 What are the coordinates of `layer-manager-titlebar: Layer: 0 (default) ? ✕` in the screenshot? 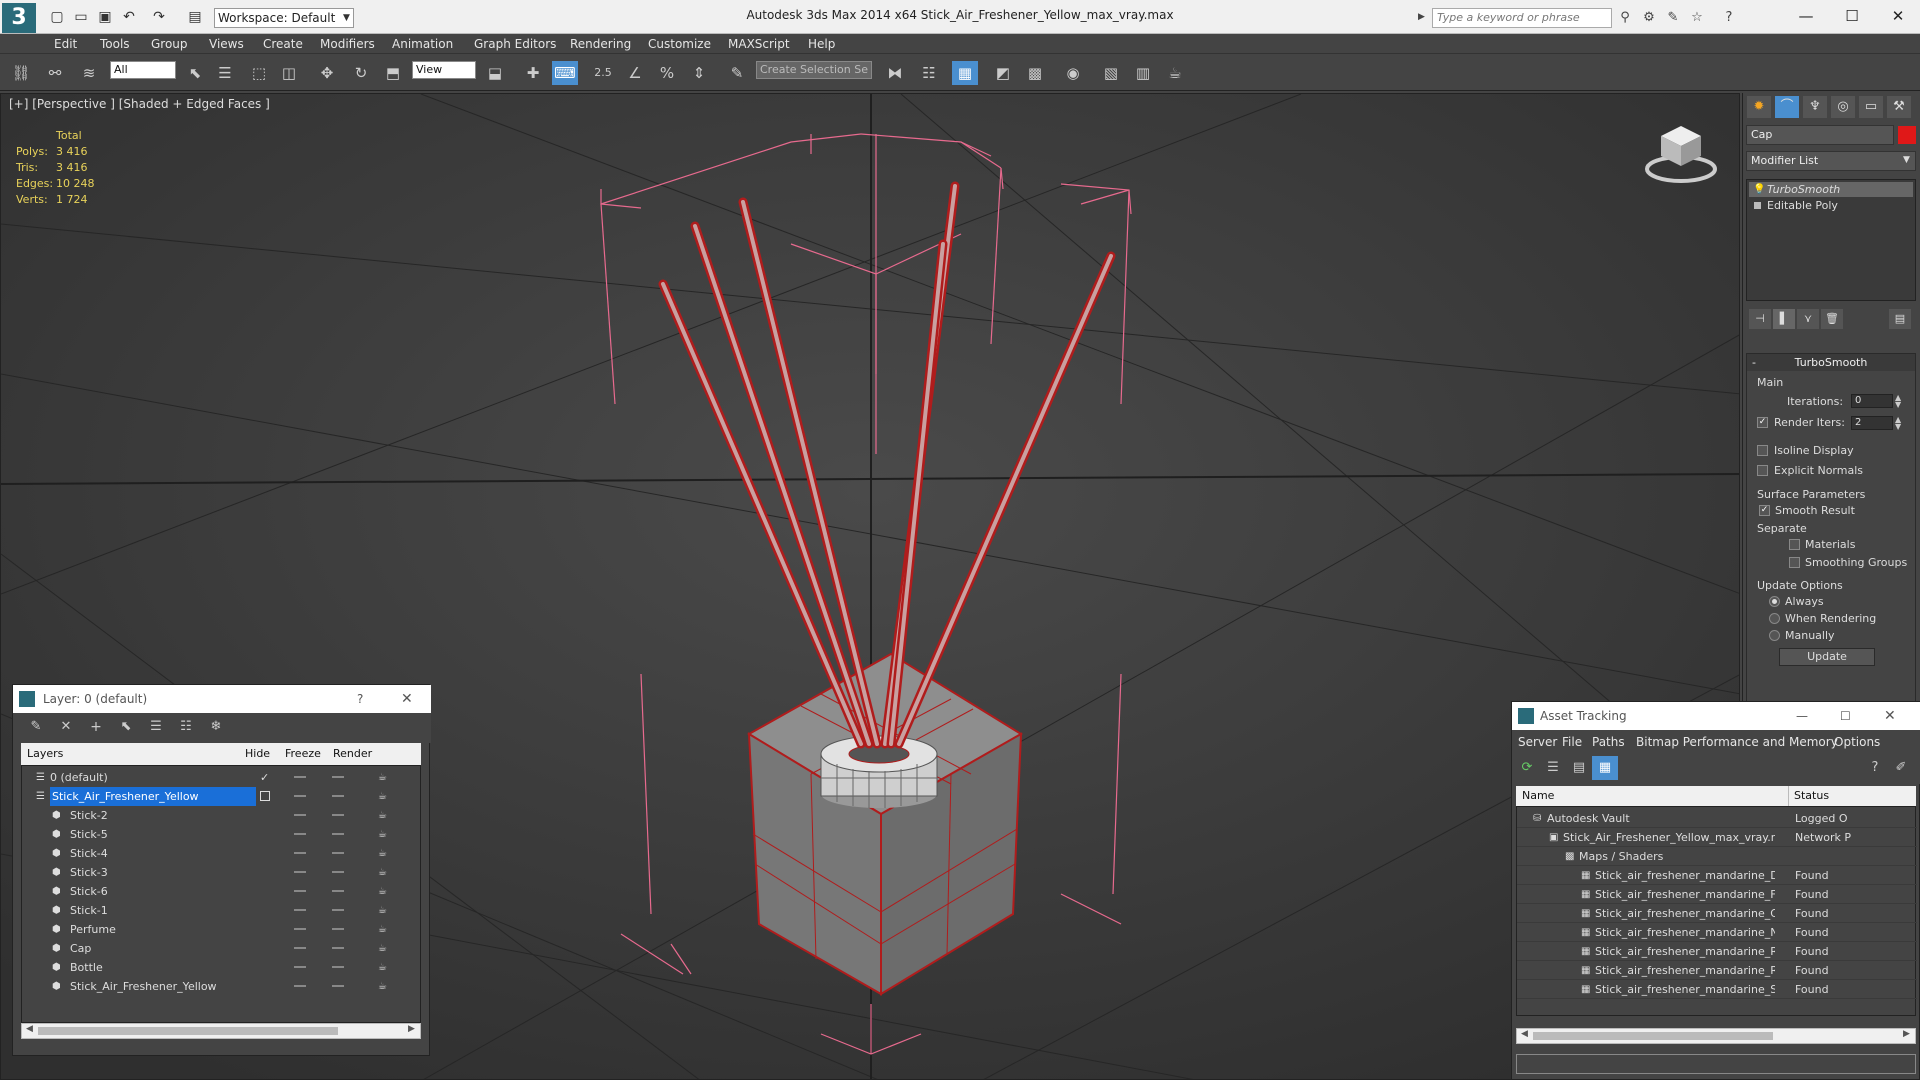 It's located at (222, 699).